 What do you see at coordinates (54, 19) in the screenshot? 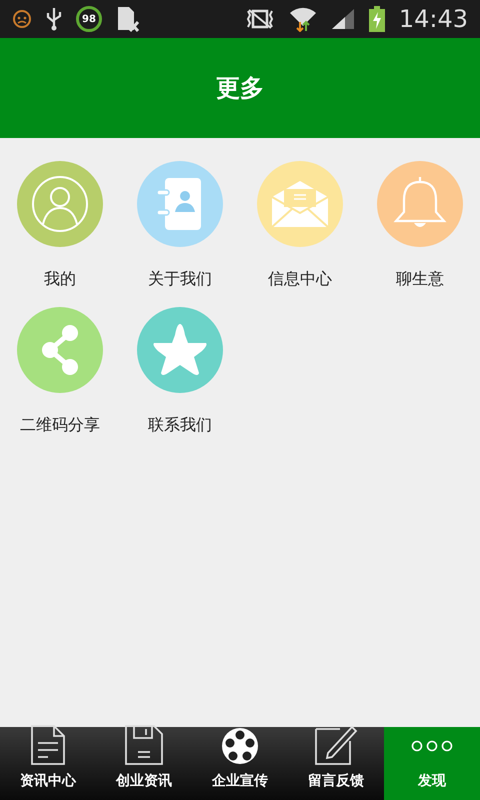
I see `usb-icon` at bounding box center [54, 19].